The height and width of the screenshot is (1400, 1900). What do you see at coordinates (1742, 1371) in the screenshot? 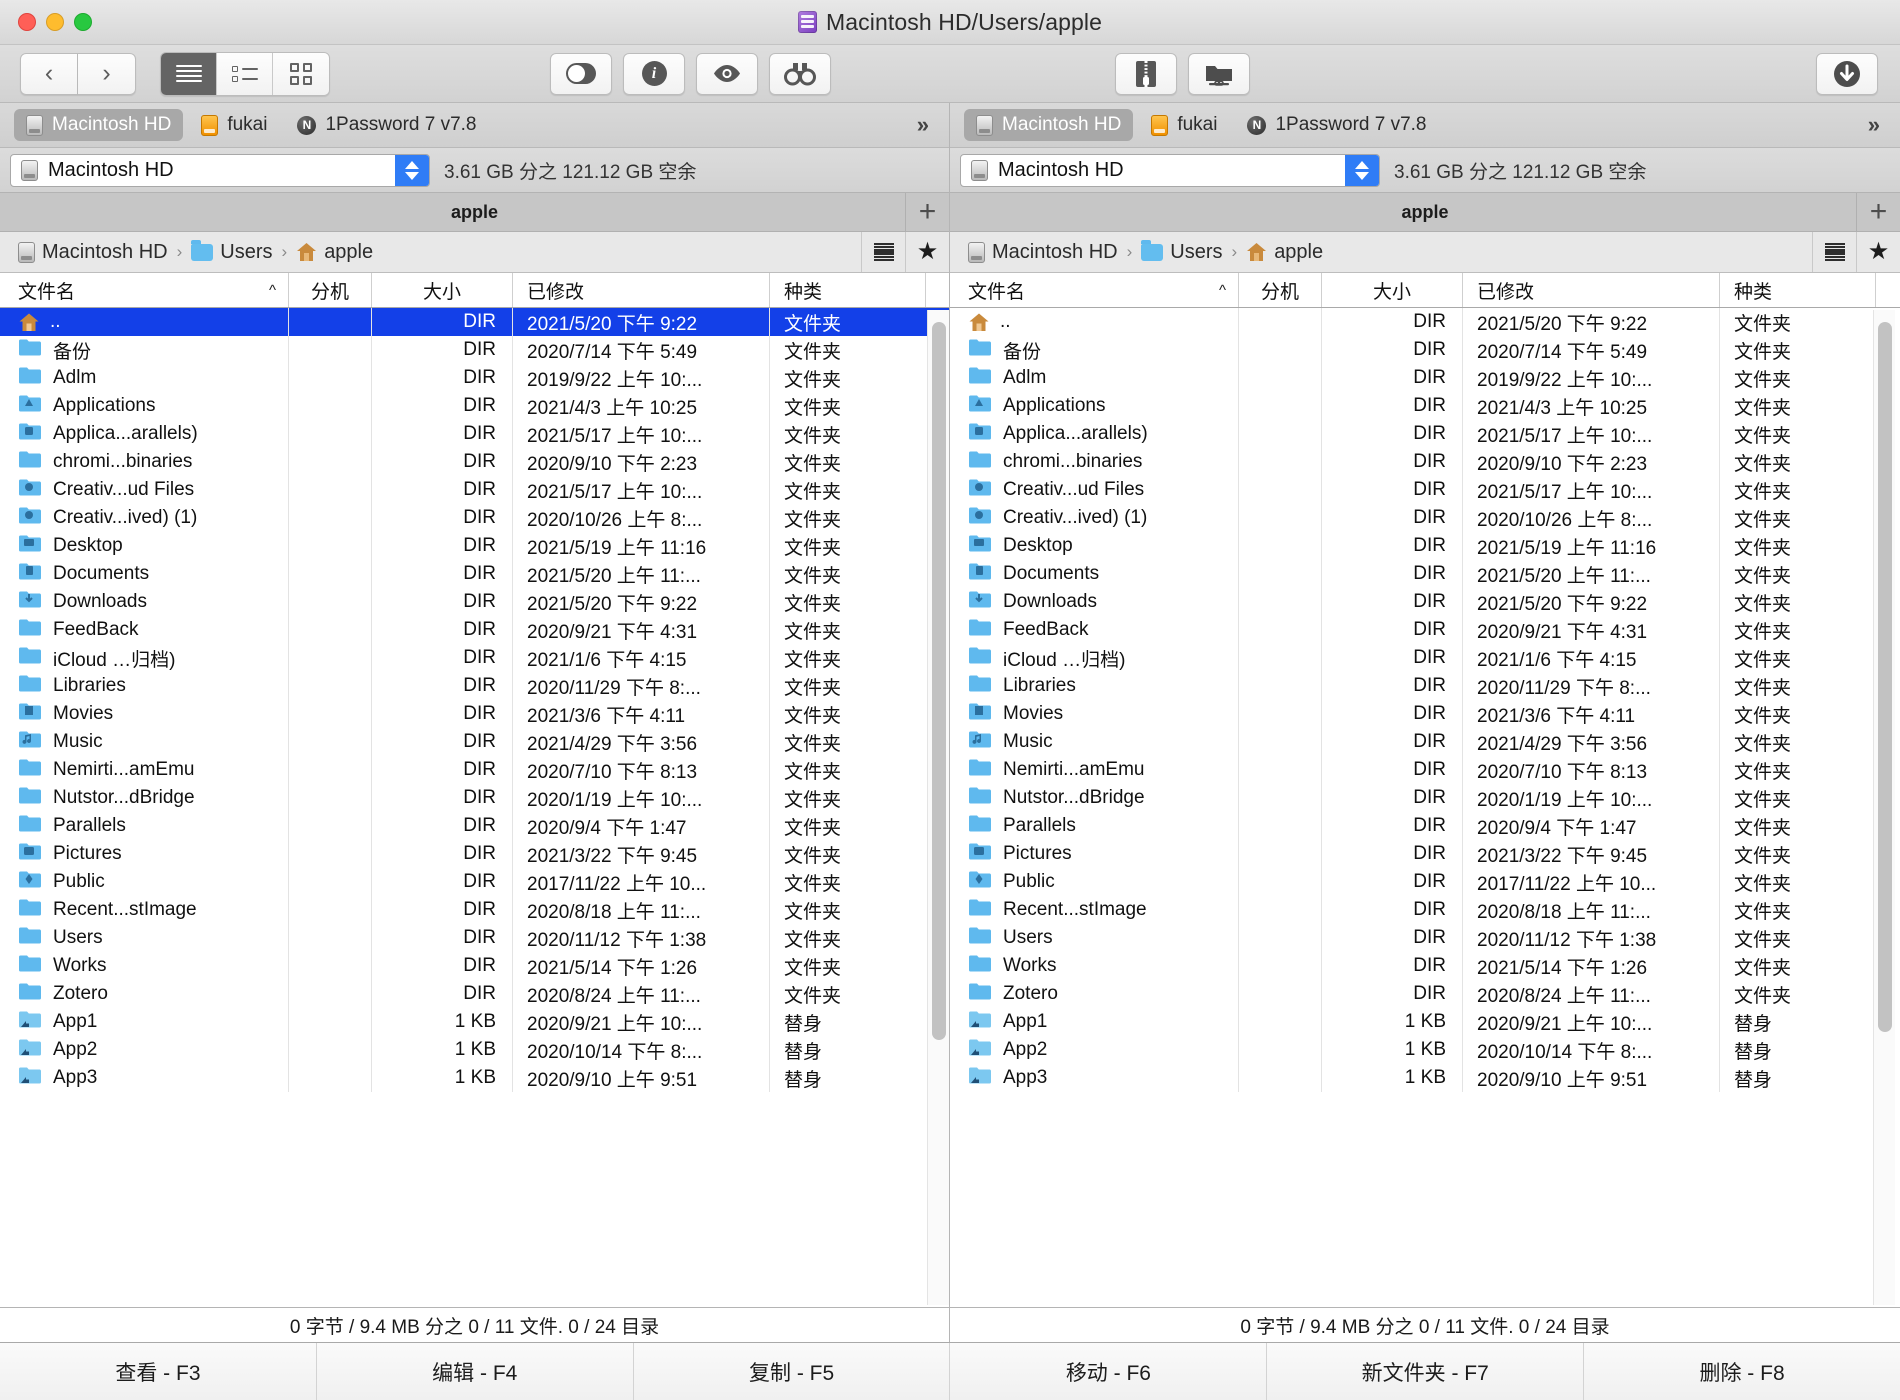
I see `fn-delete-button: 删除 - F8` at bounding box center [1742, 1371].